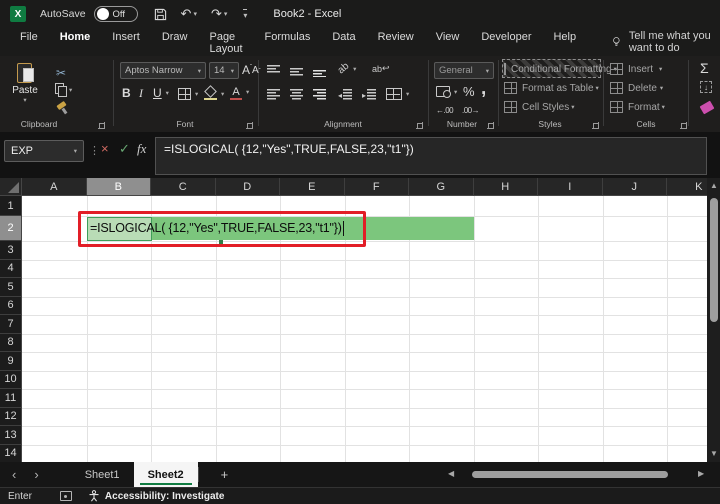 The image size is (720, 504). What do you see at coordinates (552, 88) in the screenshot?
I see `format-as-table-button: Format as Table ▾` at bounding box center [552, 88].